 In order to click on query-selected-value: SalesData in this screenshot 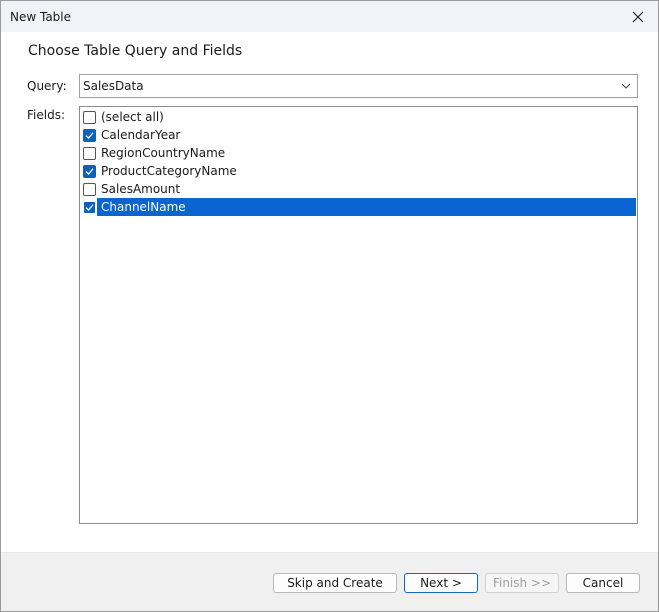, I will do `click(113, 86)`.